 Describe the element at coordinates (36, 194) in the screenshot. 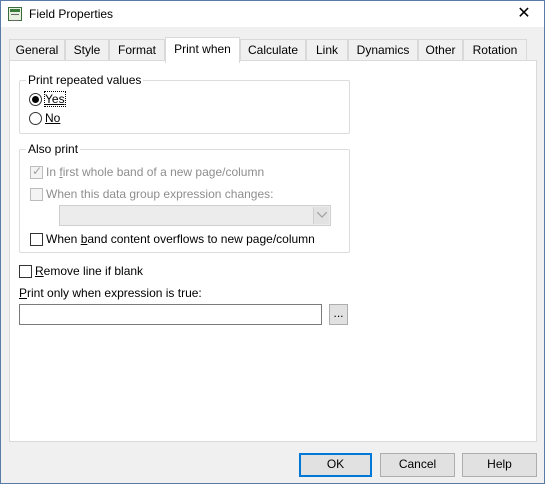

I see `group-change-checkbox` at that location.